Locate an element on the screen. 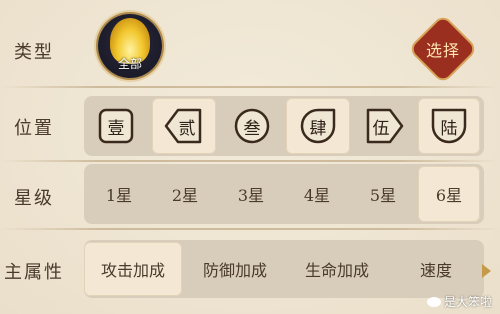 The height and width of the screenshot is (314, 500). emblem-tag: 全部 is located at coordinates (129, 64).